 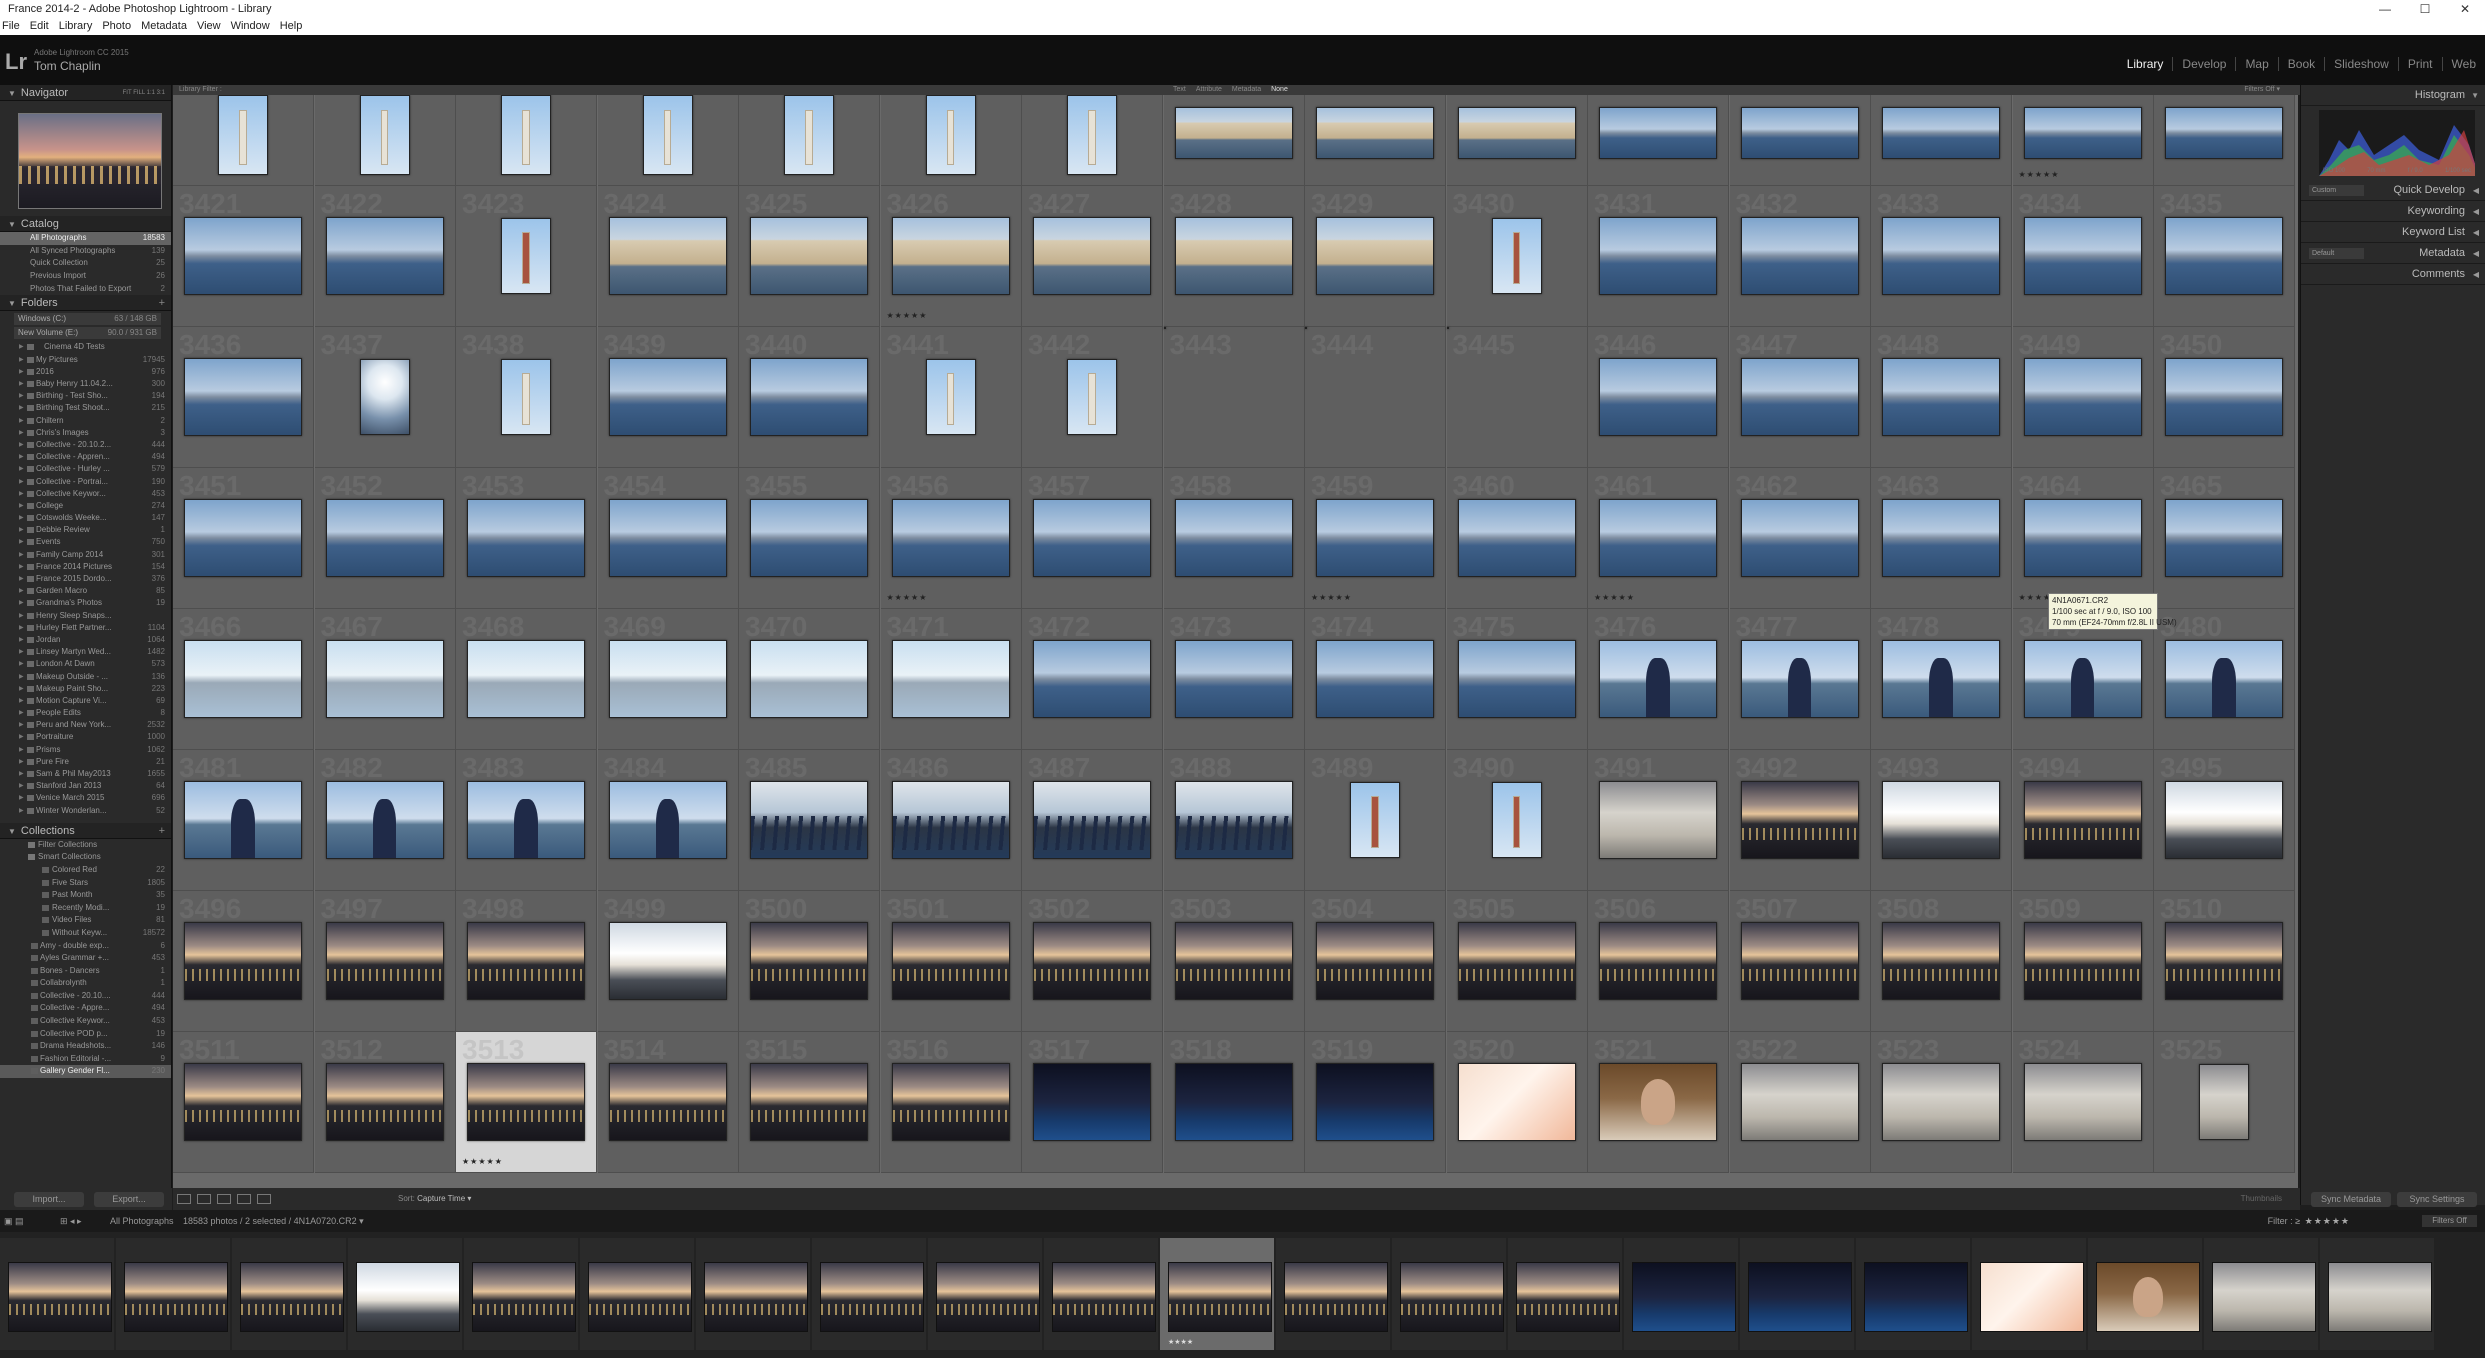 What do you see at coordinates (668, 1102) in the screenshot?
I see `grid-cell: 3514` at bounding box center [668, 1102].